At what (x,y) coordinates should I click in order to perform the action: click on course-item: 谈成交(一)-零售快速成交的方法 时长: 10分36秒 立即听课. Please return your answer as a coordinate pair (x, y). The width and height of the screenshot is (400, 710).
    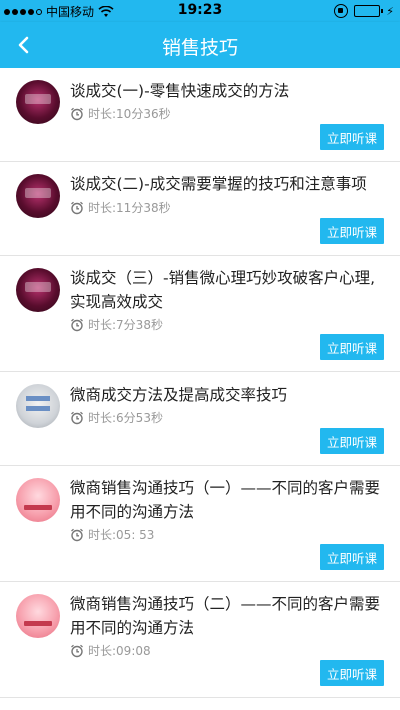
    Looking at the image, I should click on (200, 115).